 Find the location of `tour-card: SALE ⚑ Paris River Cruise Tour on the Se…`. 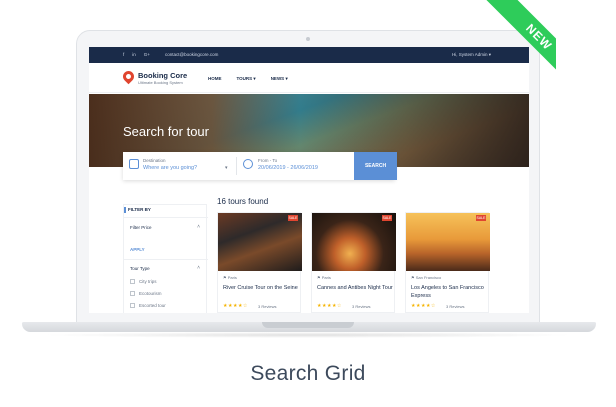

tour-card: SALE ⚑ Paris River Cruise Tour on the Se… is located at coordinates (259, 262).